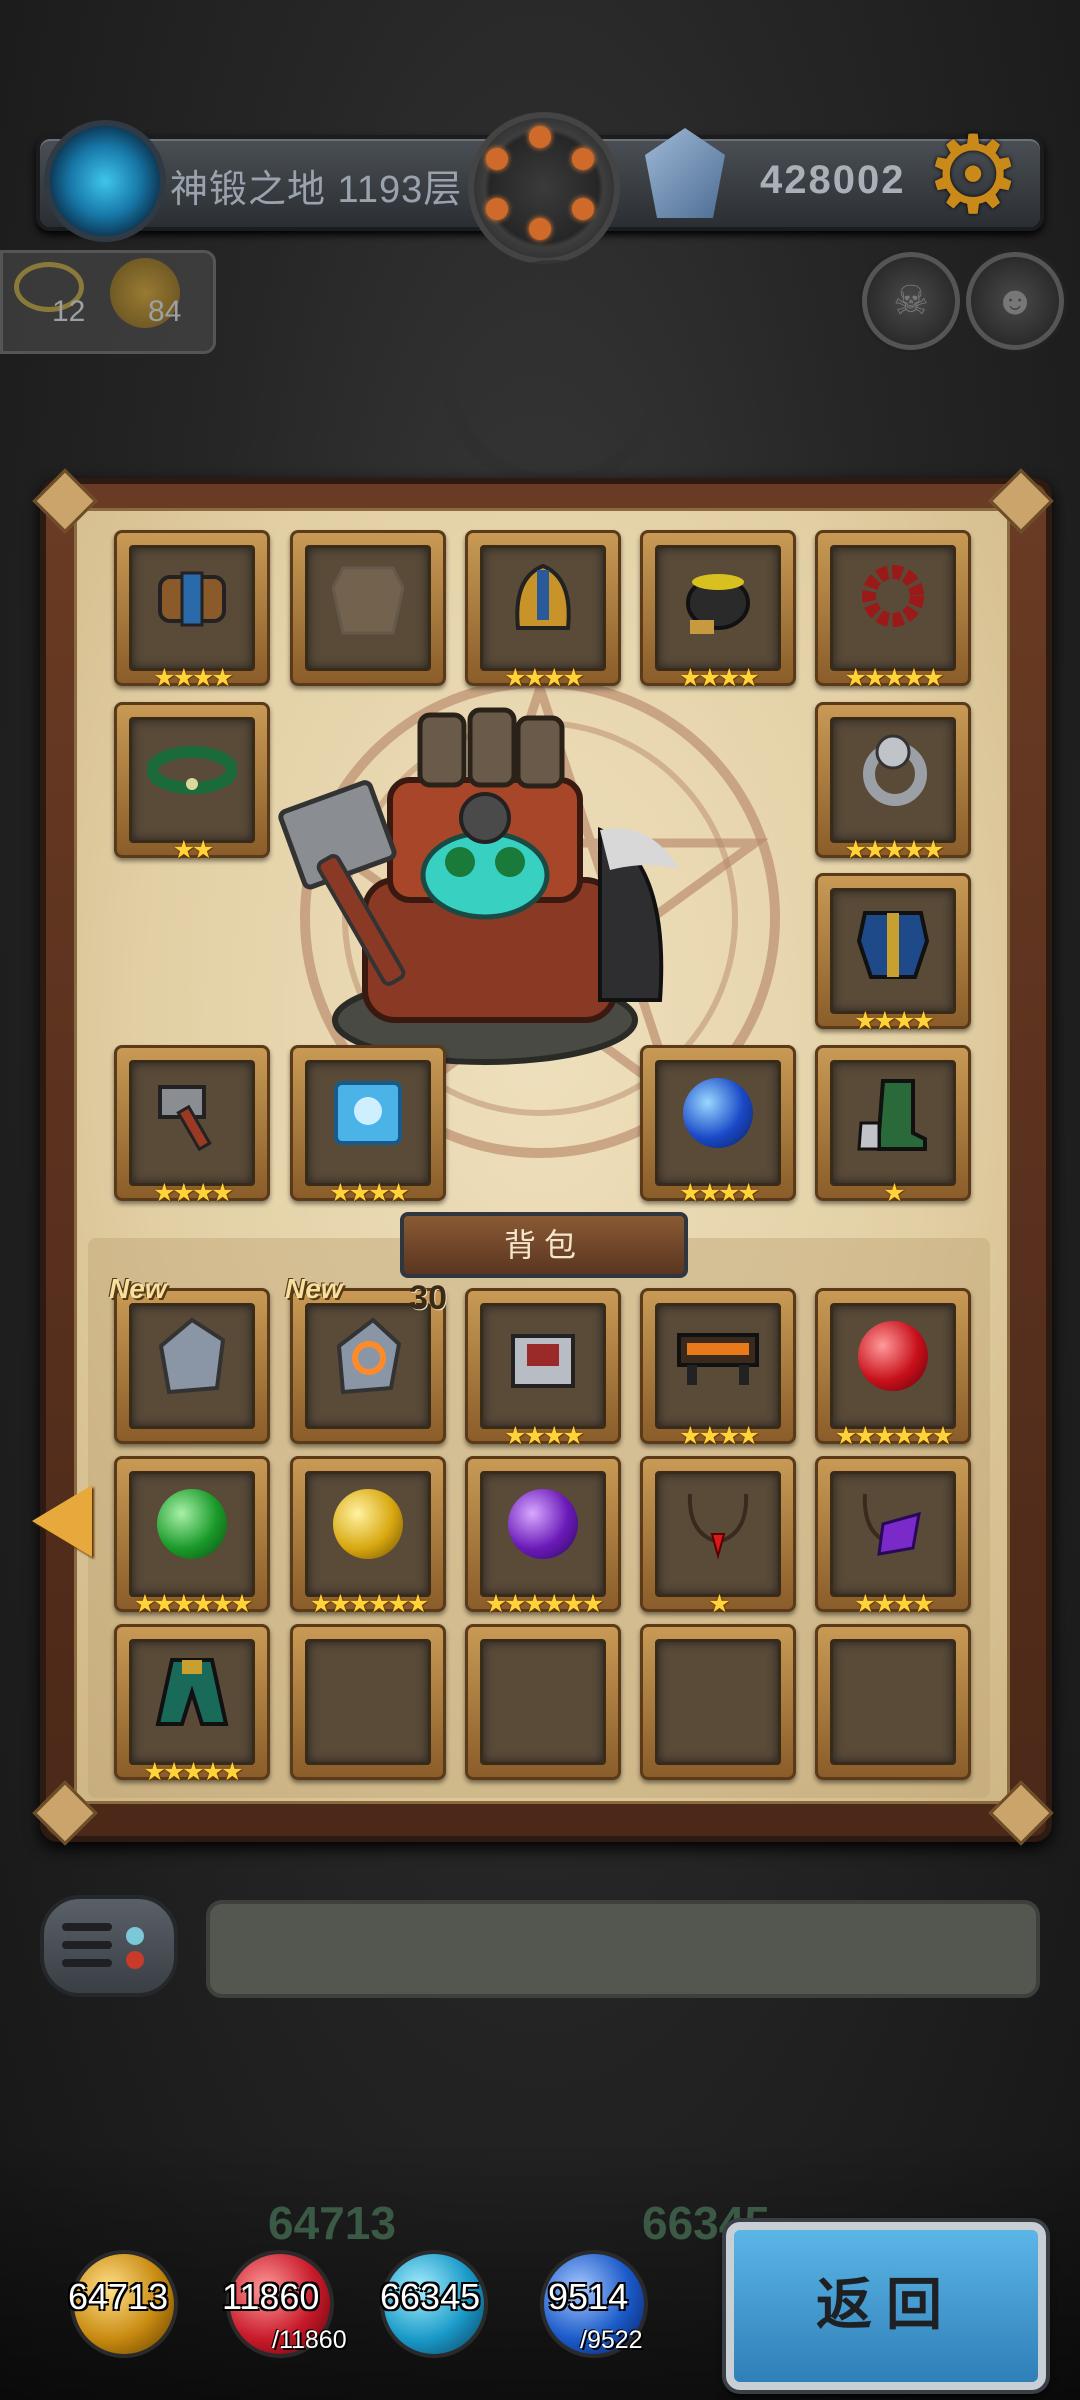 The image size is (1080, 2400). What do you see at coordinates (543, 598) in the screenshot?
I see `helmet-icon` at bounding box center [543, 598].